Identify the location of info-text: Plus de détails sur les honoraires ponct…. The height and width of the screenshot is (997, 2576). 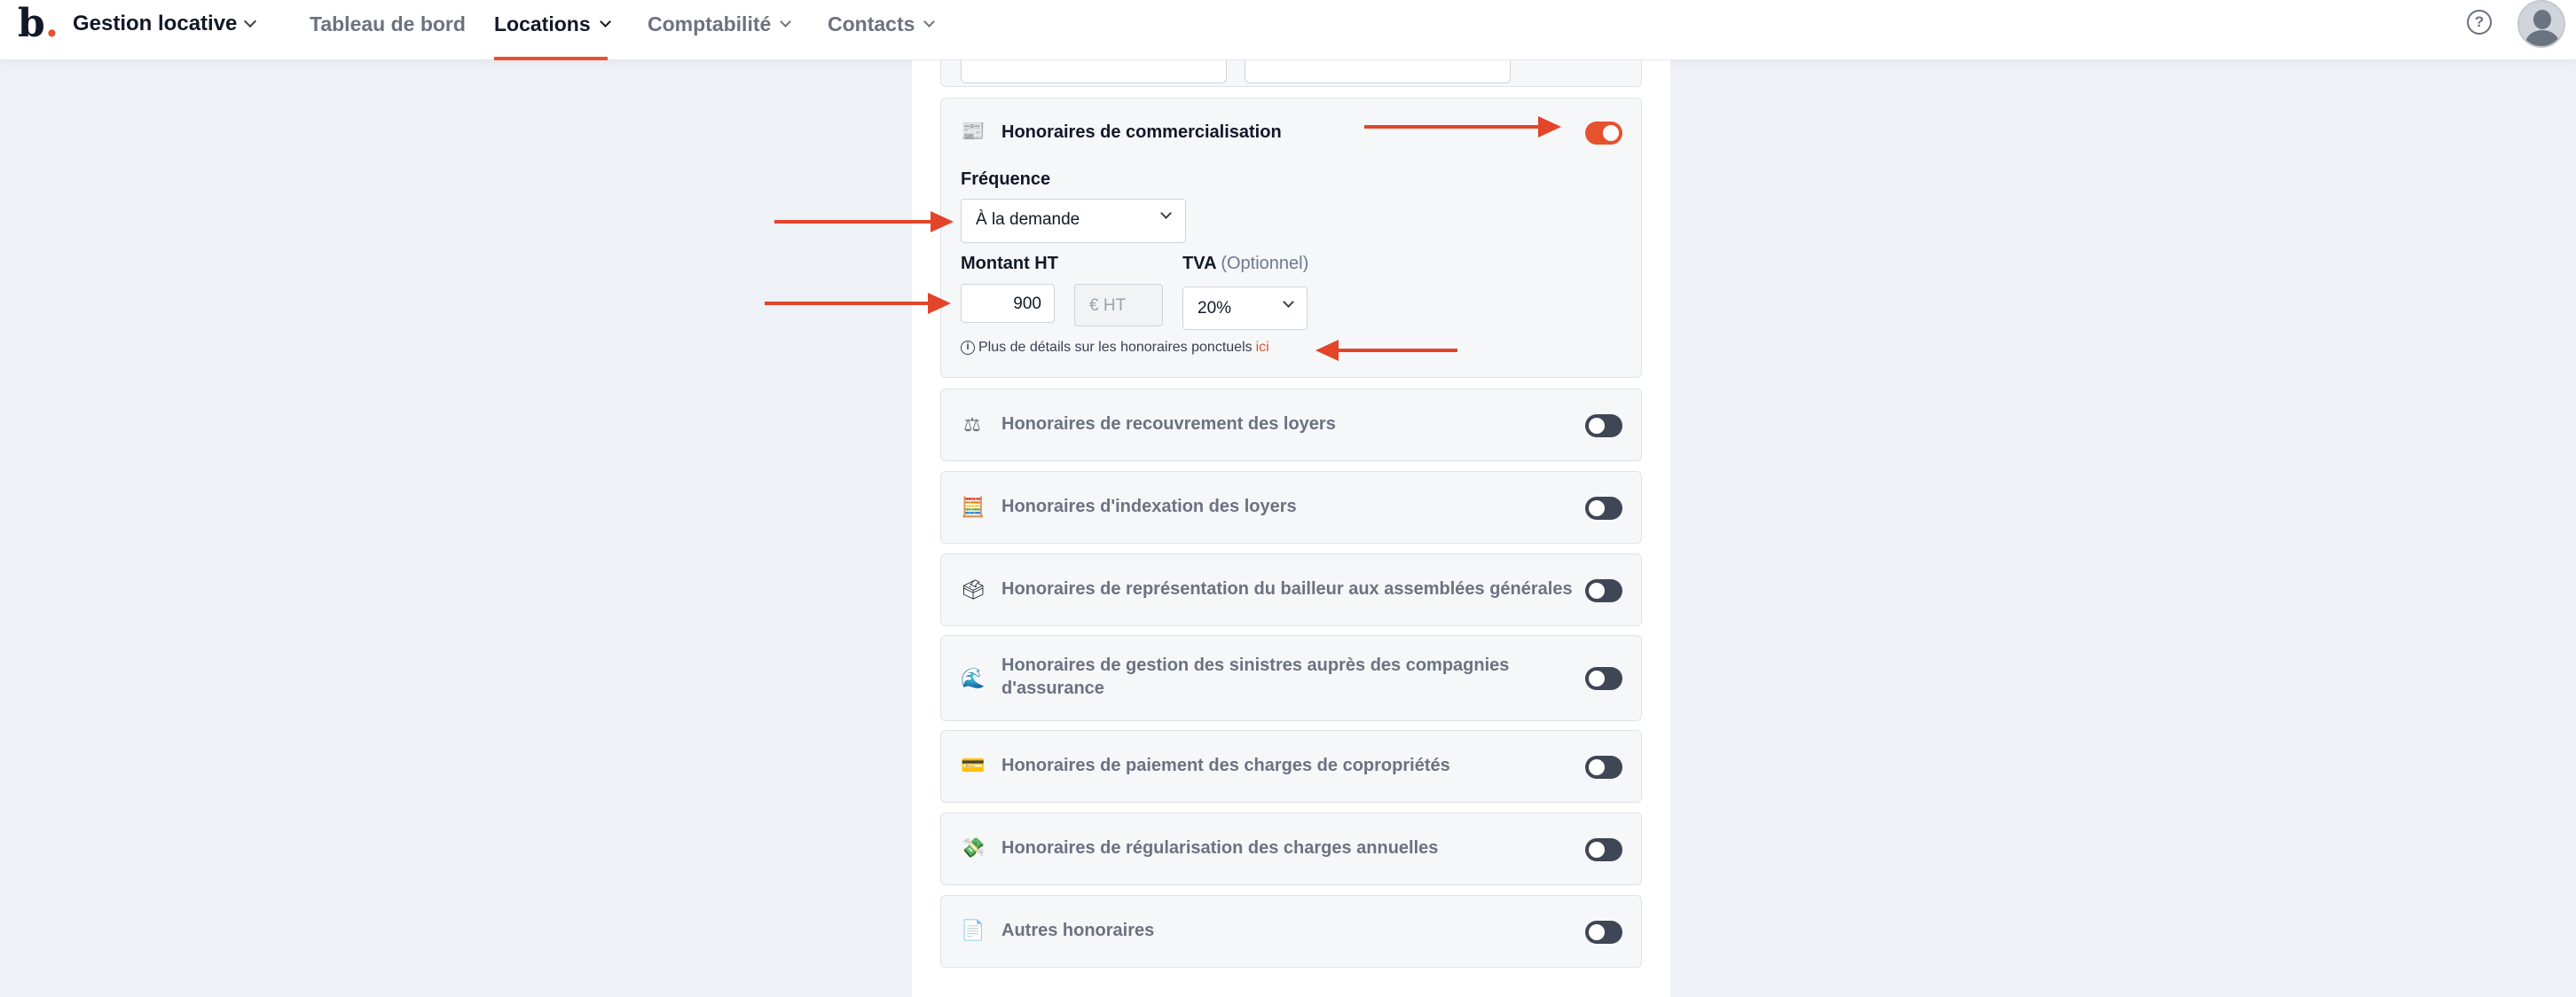
(1115, 347).